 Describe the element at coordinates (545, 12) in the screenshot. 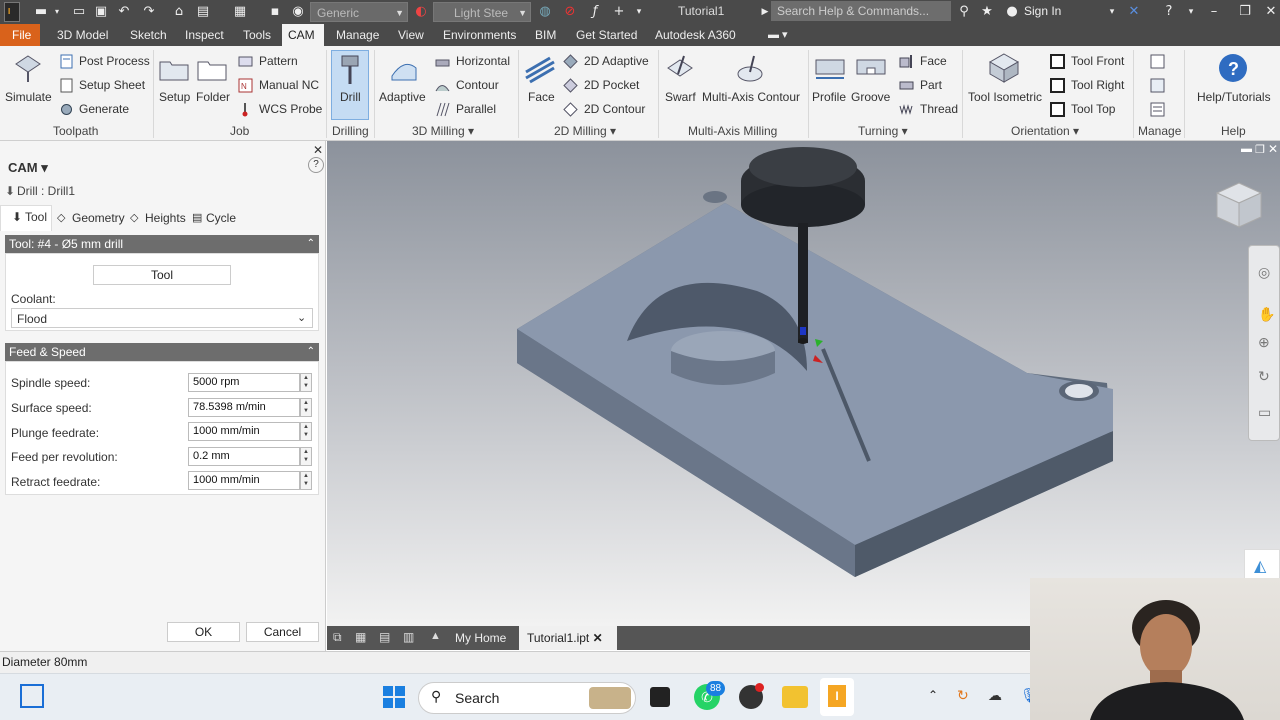

I see `adjust-icon: ◍` at that location.